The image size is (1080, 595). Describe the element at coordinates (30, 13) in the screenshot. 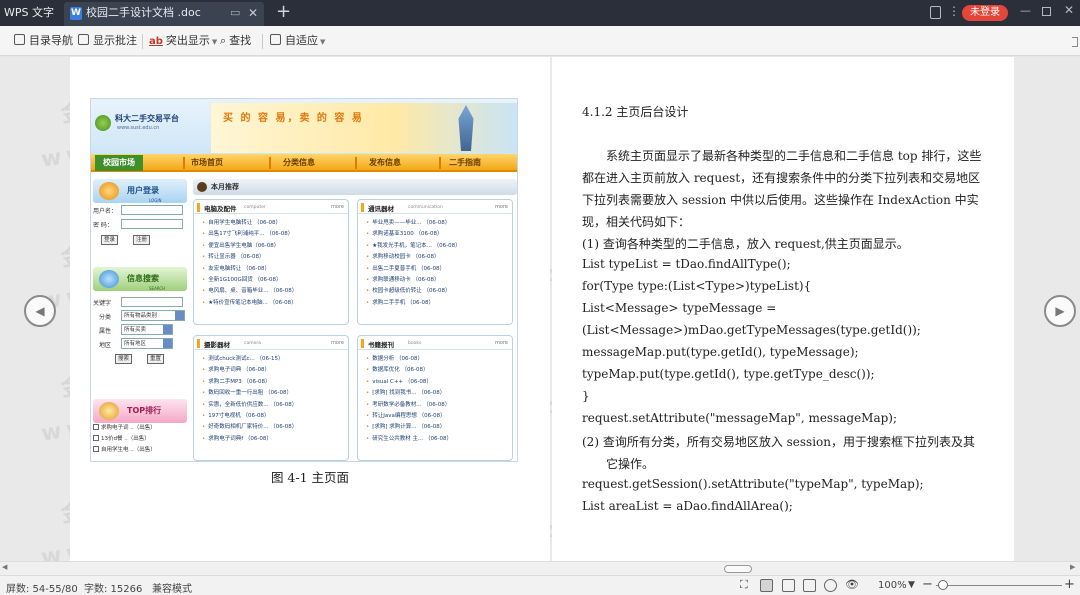

I see `app-name: WPS 文字` at that location.